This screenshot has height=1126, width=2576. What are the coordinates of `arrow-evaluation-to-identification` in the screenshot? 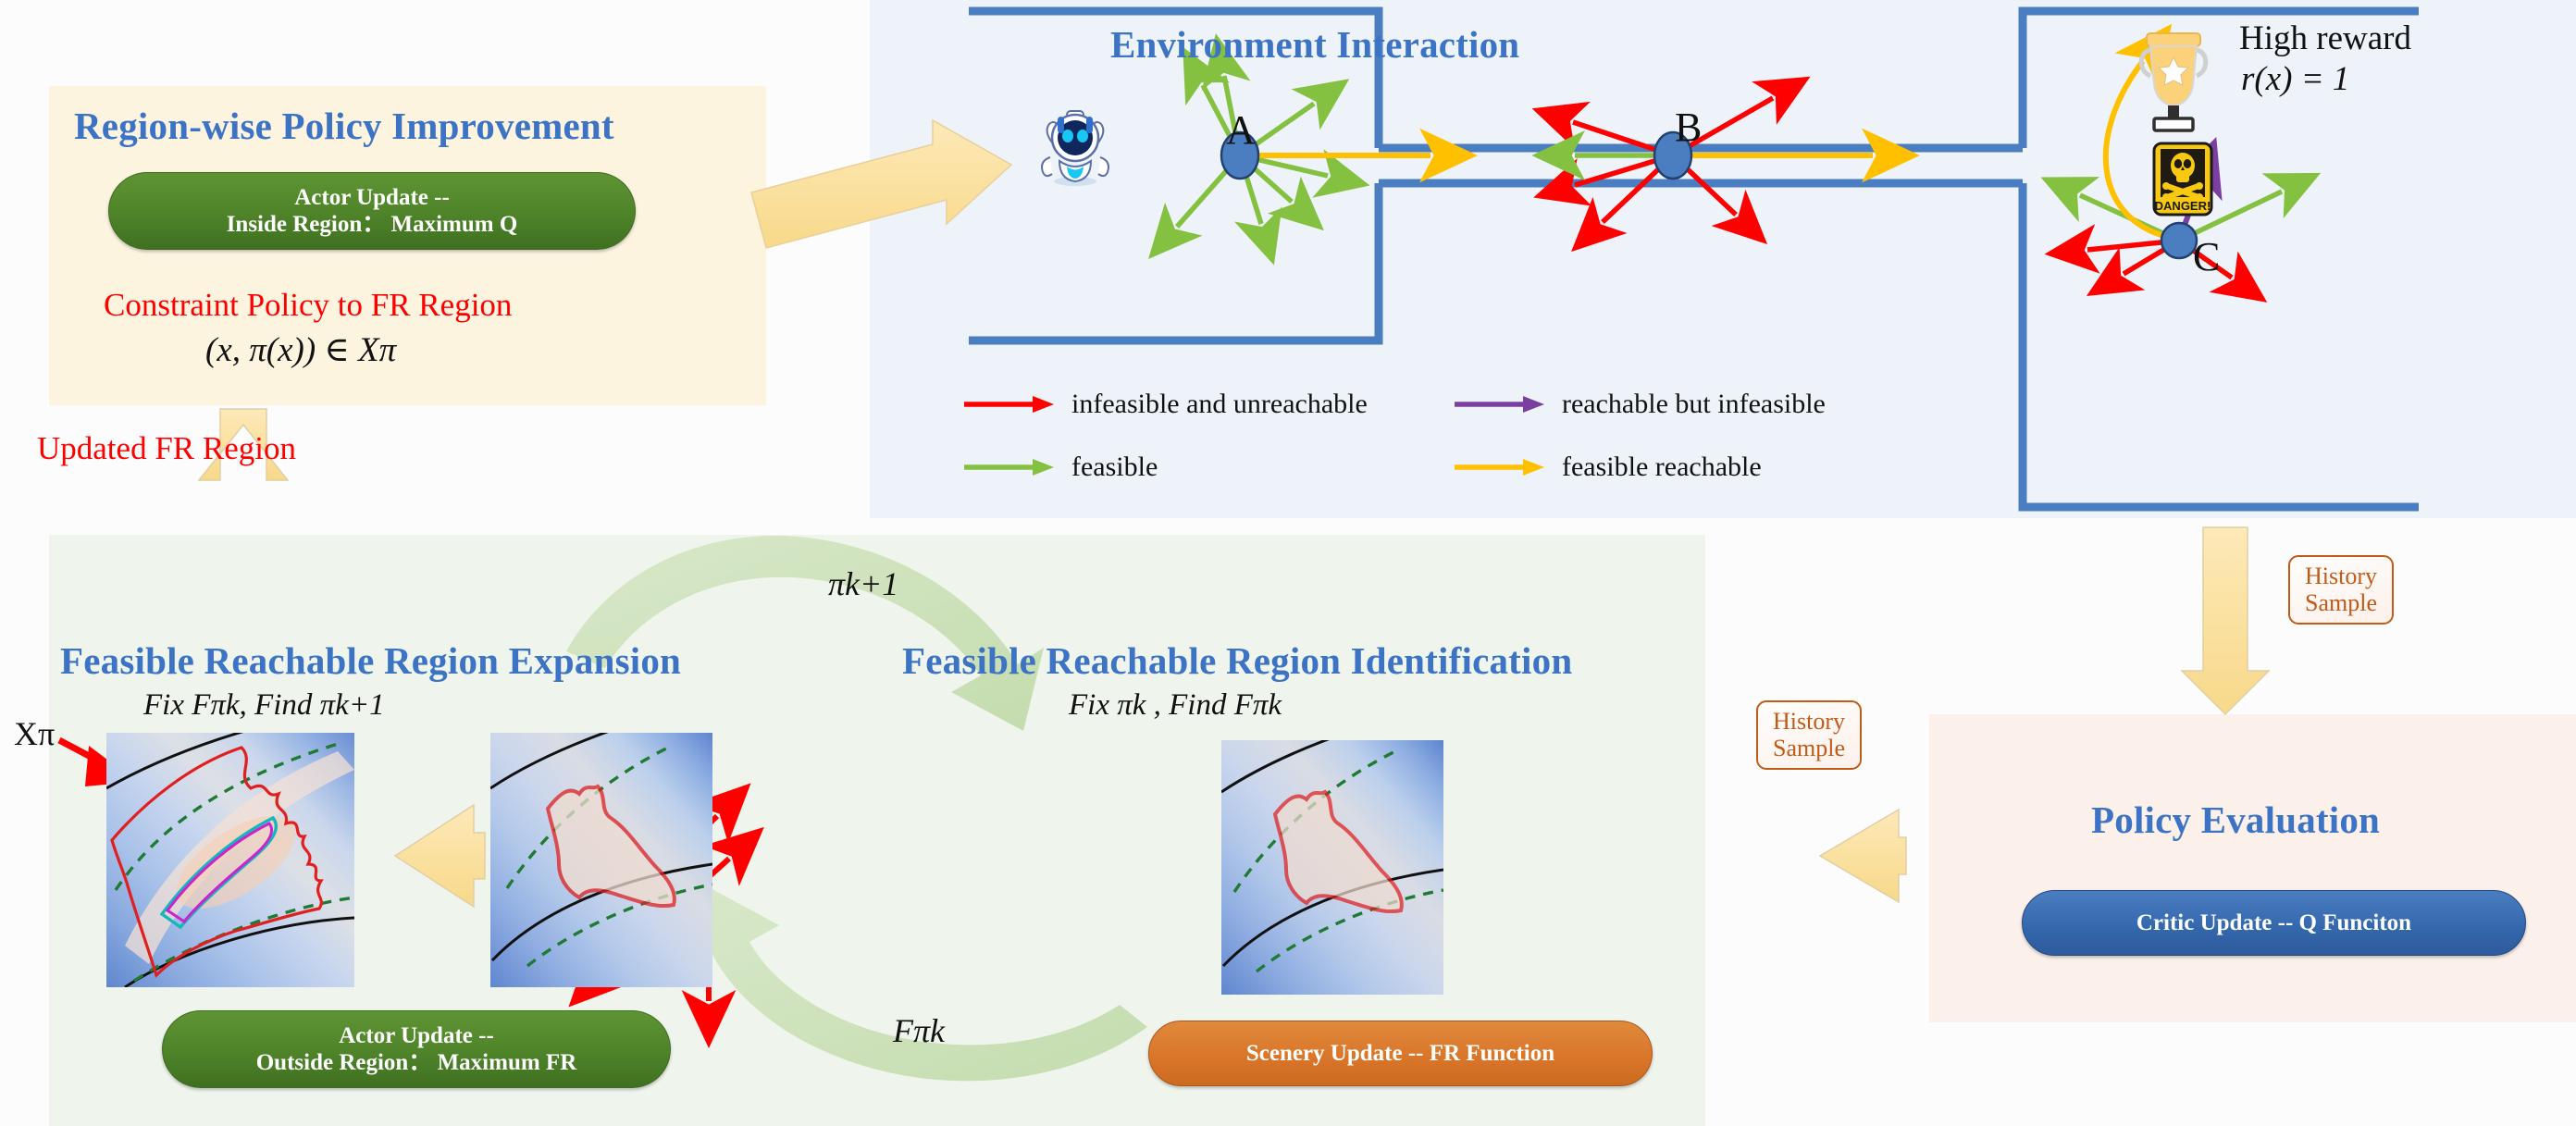 It's located at (1863, 856).